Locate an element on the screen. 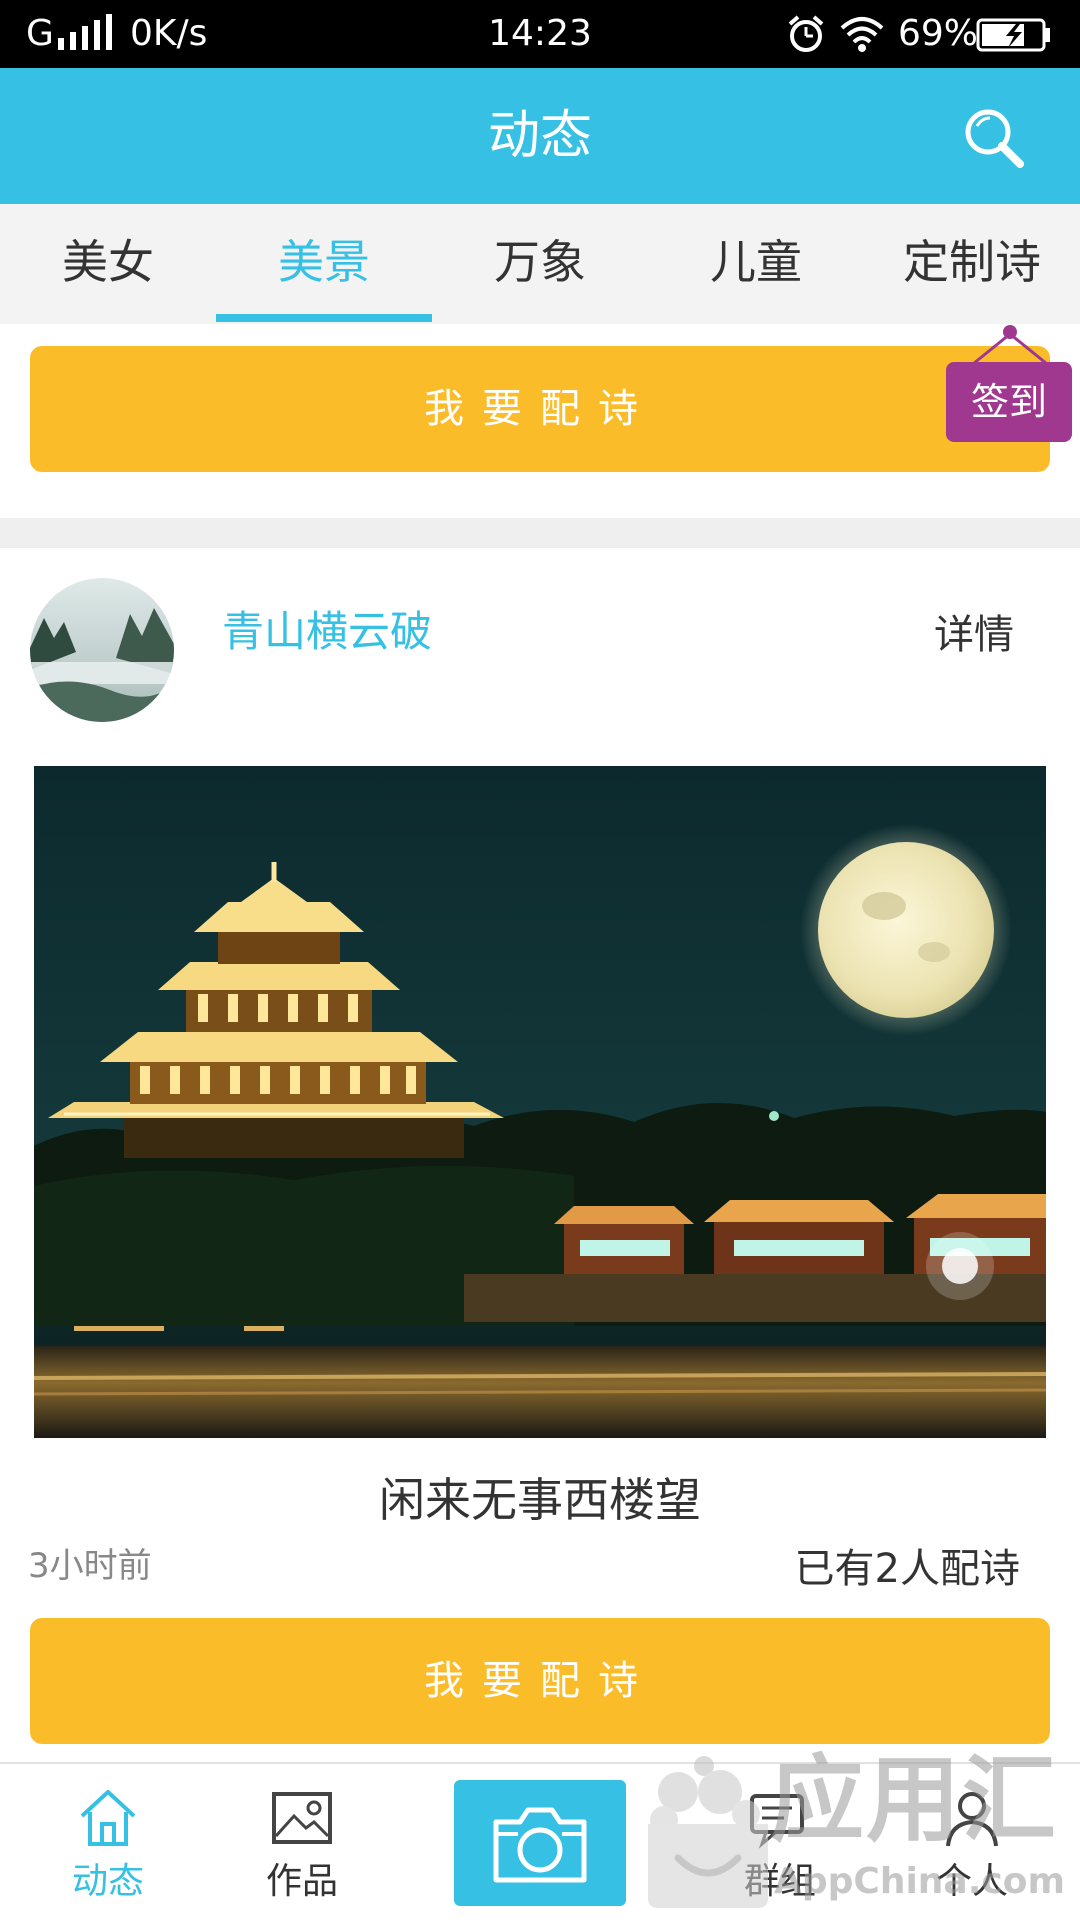 The height and width of the screenshot is (1922, 1080). nav-item-works: 作品 is located at coordinates (302, 1843).